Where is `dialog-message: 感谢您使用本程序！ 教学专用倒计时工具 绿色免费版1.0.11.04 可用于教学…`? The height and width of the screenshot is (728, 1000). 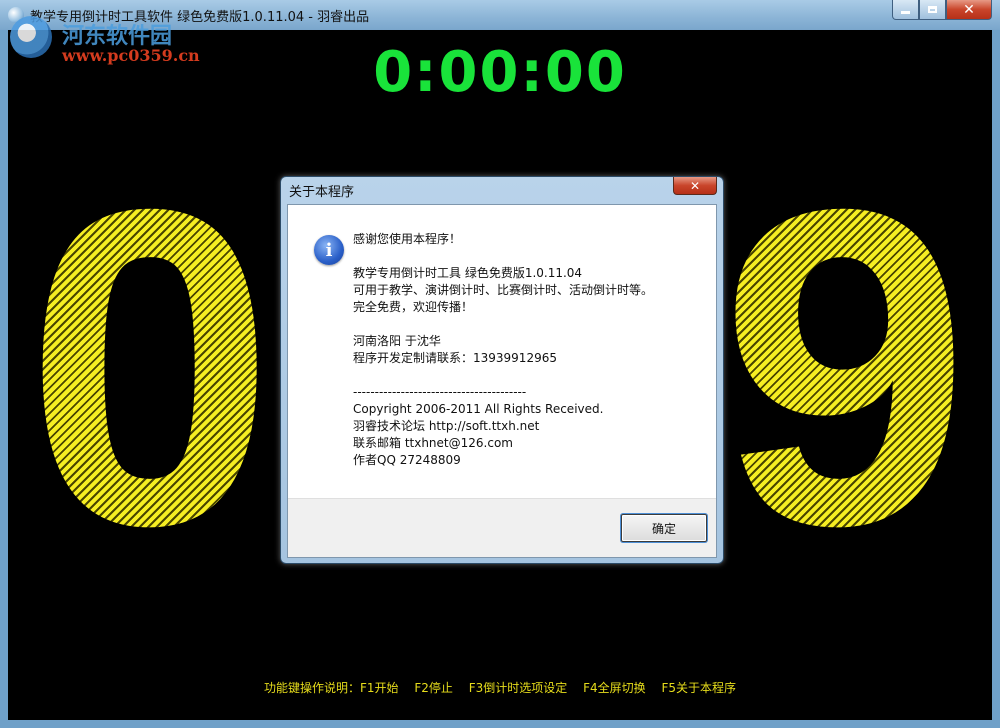 dialog-message: 感谢您使用本程序！ 教学专用倒计时工具 绿色免费版1.0.11.04 可用于教学… is located at coordinates (503, 350).